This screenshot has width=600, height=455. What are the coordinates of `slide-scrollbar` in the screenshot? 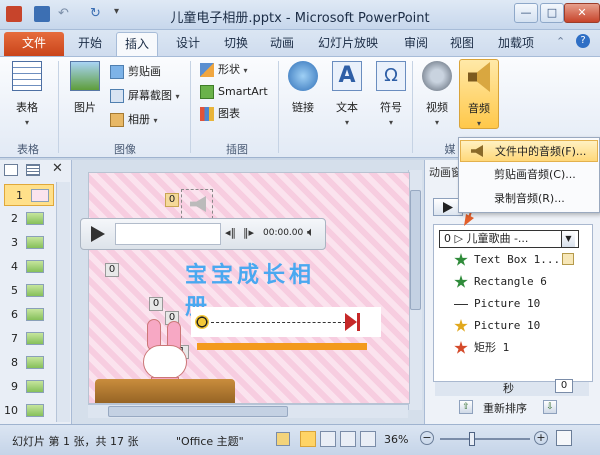 It's located at (415, 290).